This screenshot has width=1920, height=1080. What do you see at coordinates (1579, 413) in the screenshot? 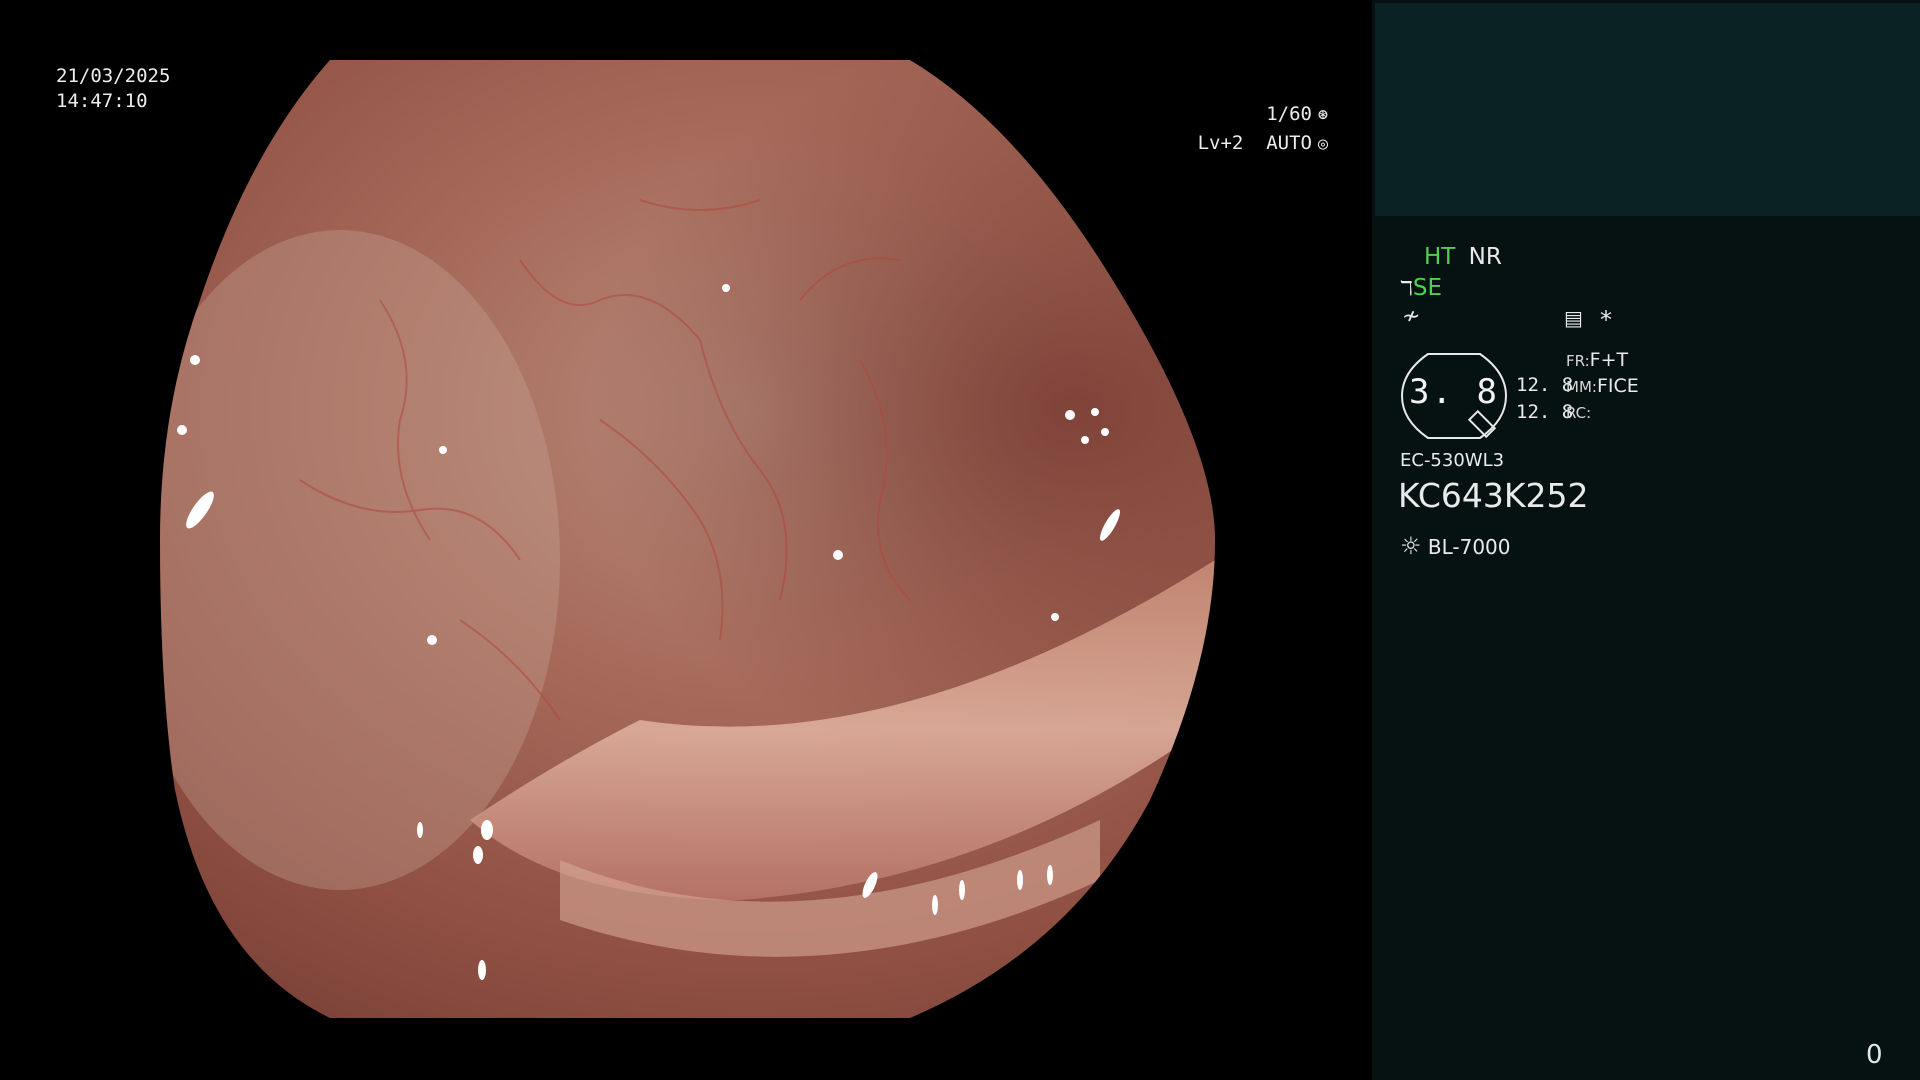
I see `rc-label: RC:` at bounding box center [1579, 413].